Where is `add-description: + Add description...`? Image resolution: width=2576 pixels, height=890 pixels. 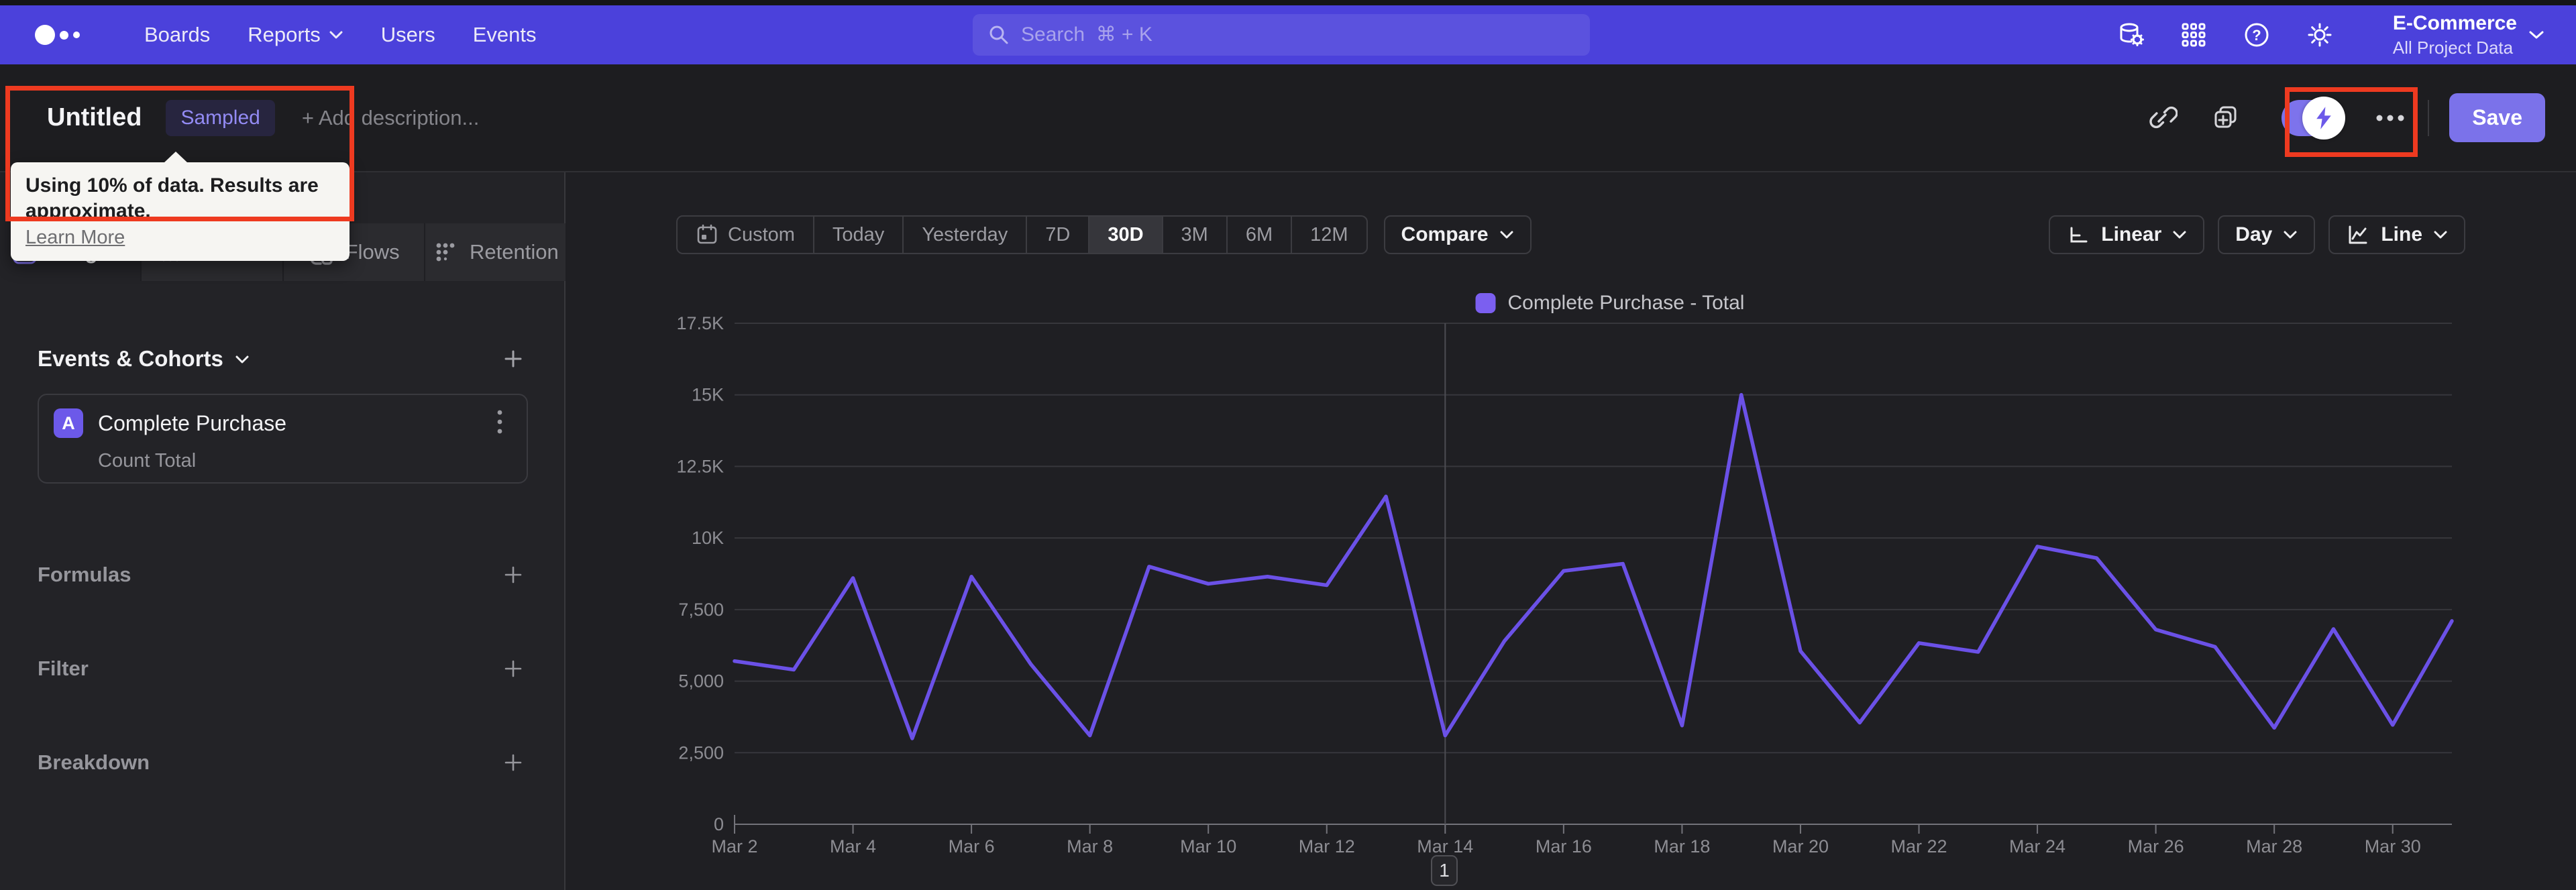 add-description: + Add description... is located at coordinates (391, 118).